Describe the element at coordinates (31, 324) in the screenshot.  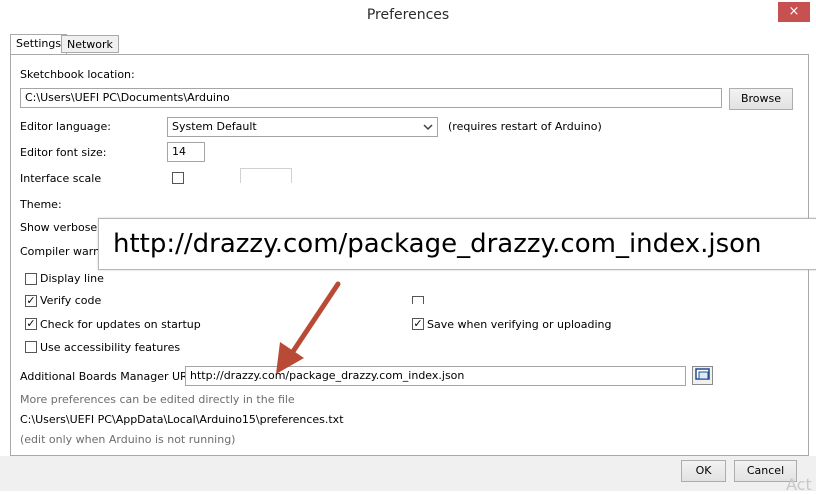
I see `check-updates-checkbox: ✓` at that location.